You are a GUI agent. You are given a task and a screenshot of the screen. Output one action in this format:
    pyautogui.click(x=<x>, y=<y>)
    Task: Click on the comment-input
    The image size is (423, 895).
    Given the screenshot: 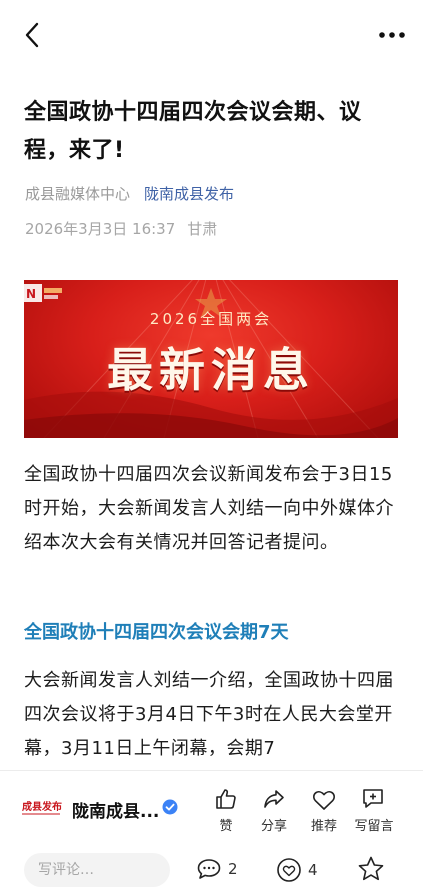 What is the action you would take?
    pyautogui.click(x=97, y=870)
    